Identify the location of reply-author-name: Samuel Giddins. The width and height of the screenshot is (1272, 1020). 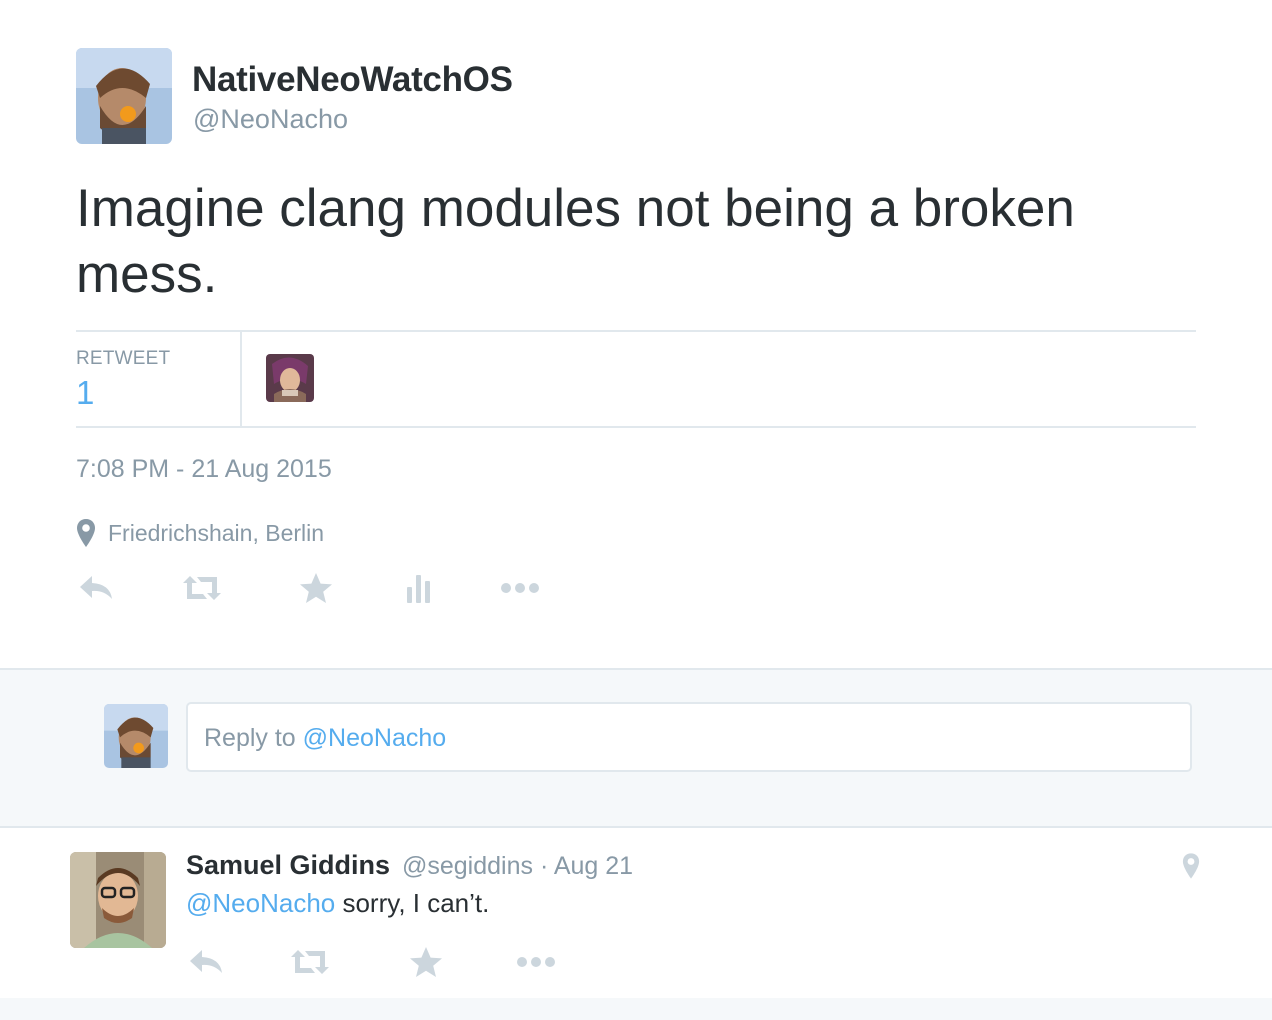
(288, 865).